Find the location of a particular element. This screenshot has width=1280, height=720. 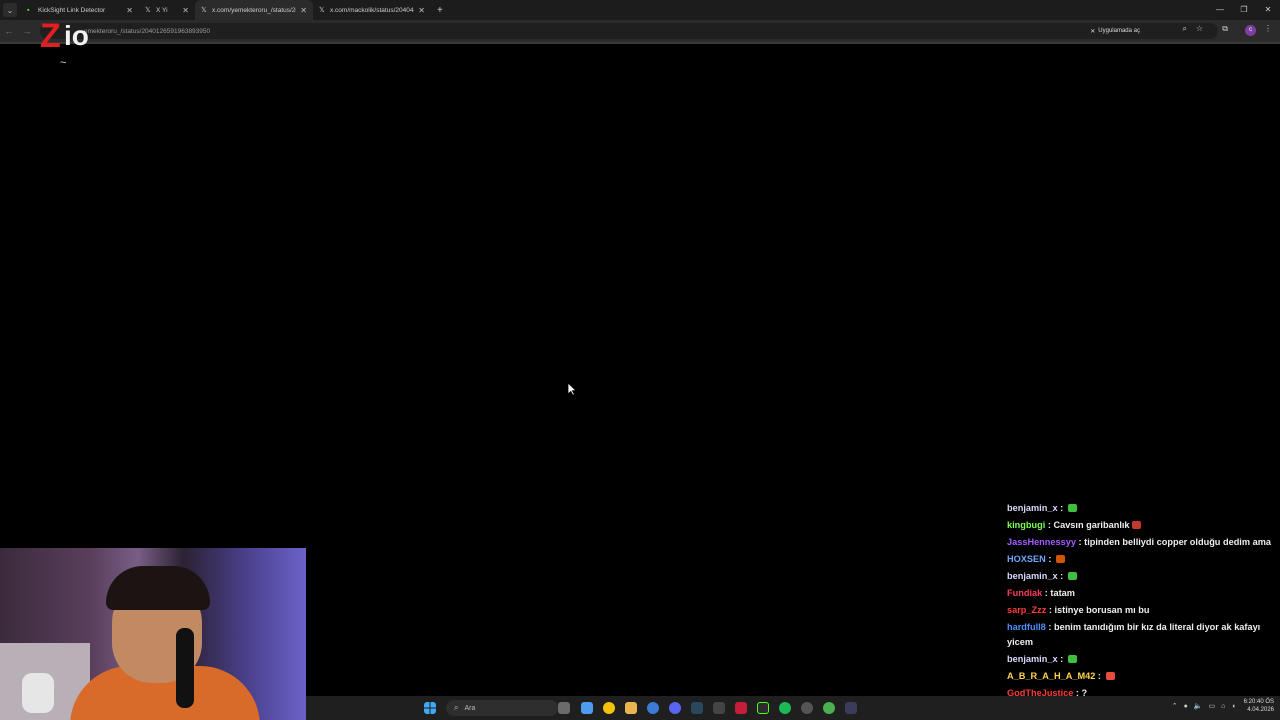

chat-message: kingbugi : Cavsın garibanlık is located at coordinates (1138, 525).